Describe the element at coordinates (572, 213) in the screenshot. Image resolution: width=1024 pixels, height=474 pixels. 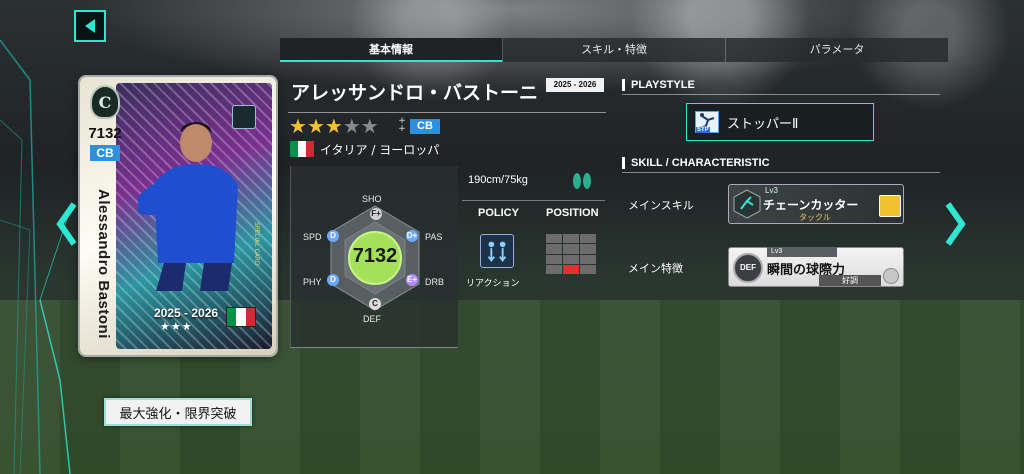
I see `position-heading: POSITION` at that location.